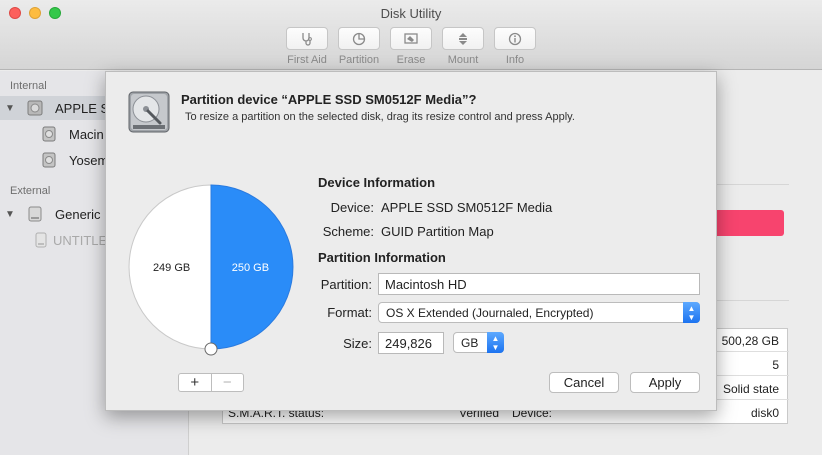 The image size is (822, 455). What do you see at coordinates (359, 60) in the screenshot?
I see `partition-label: Partition` at bounding box center [359, 60].